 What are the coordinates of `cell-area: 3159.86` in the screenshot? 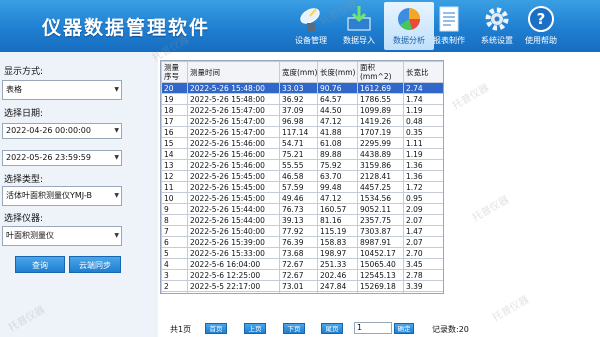 It's located at (380, 165).